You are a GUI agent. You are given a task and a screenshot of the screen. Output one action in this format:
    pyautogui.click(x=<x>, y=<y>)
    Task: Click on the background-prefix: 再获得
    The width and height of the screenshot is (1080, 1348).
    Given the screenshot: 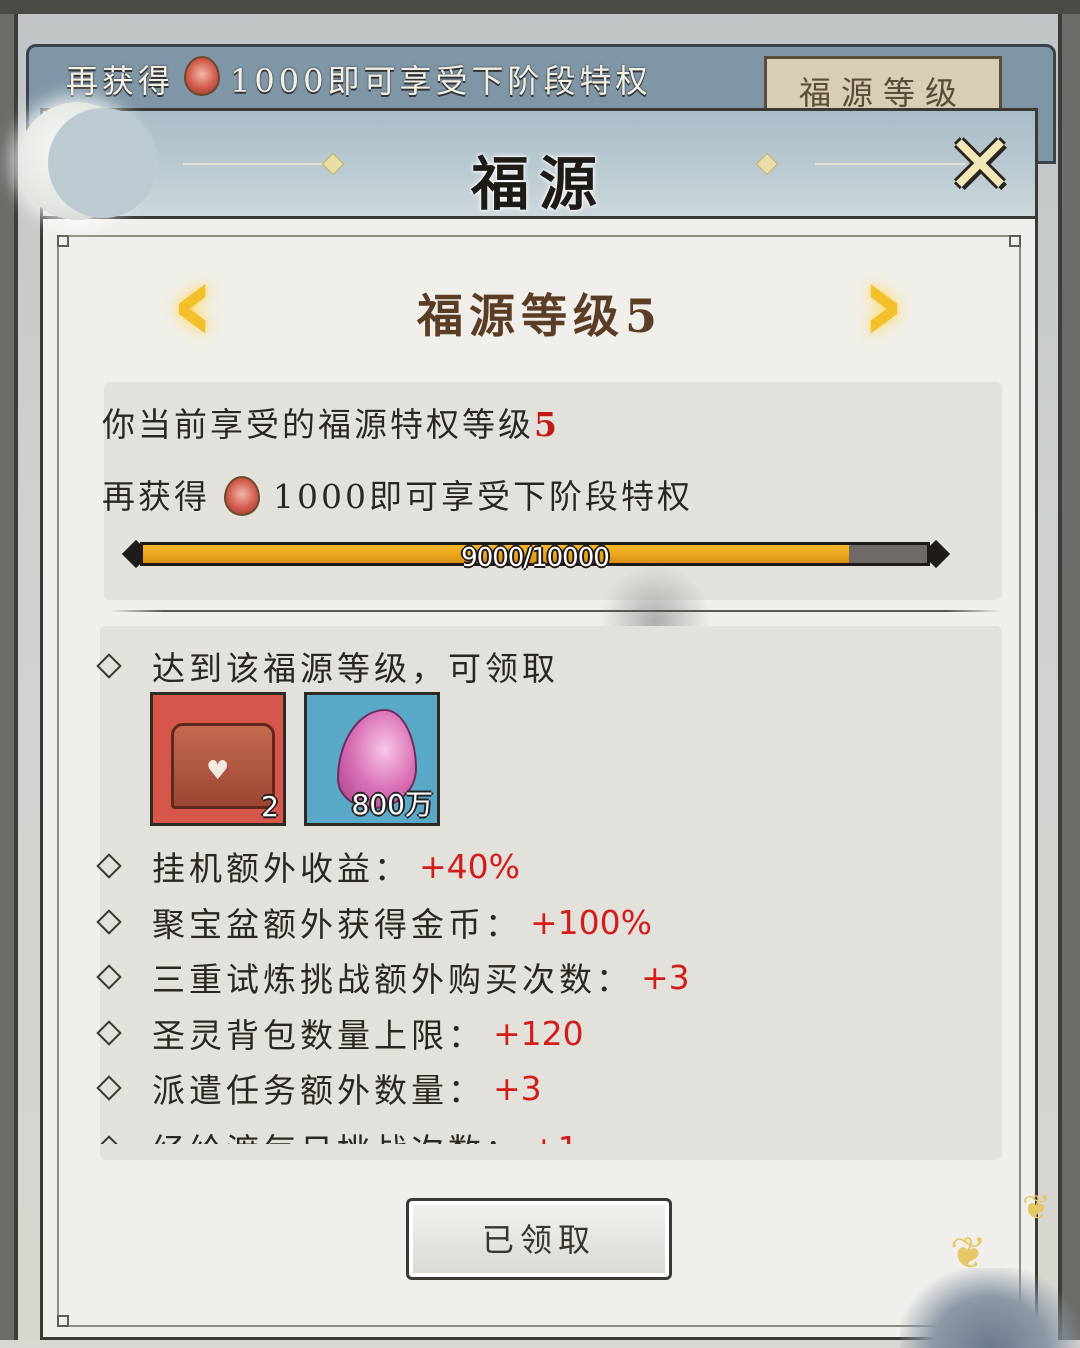 What is the action you would take?
    pyautogui.click(x=120, y=81)
    